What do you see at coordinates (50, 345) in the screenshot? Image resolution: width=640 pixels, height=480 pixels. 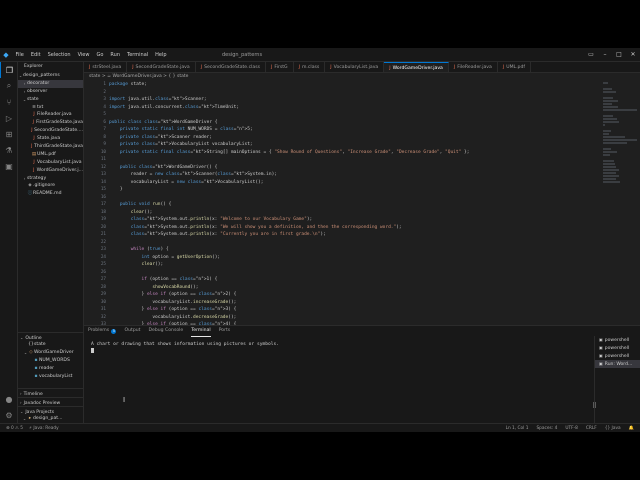 I see `outline-item: {} state` at bounding box center [50, 345].